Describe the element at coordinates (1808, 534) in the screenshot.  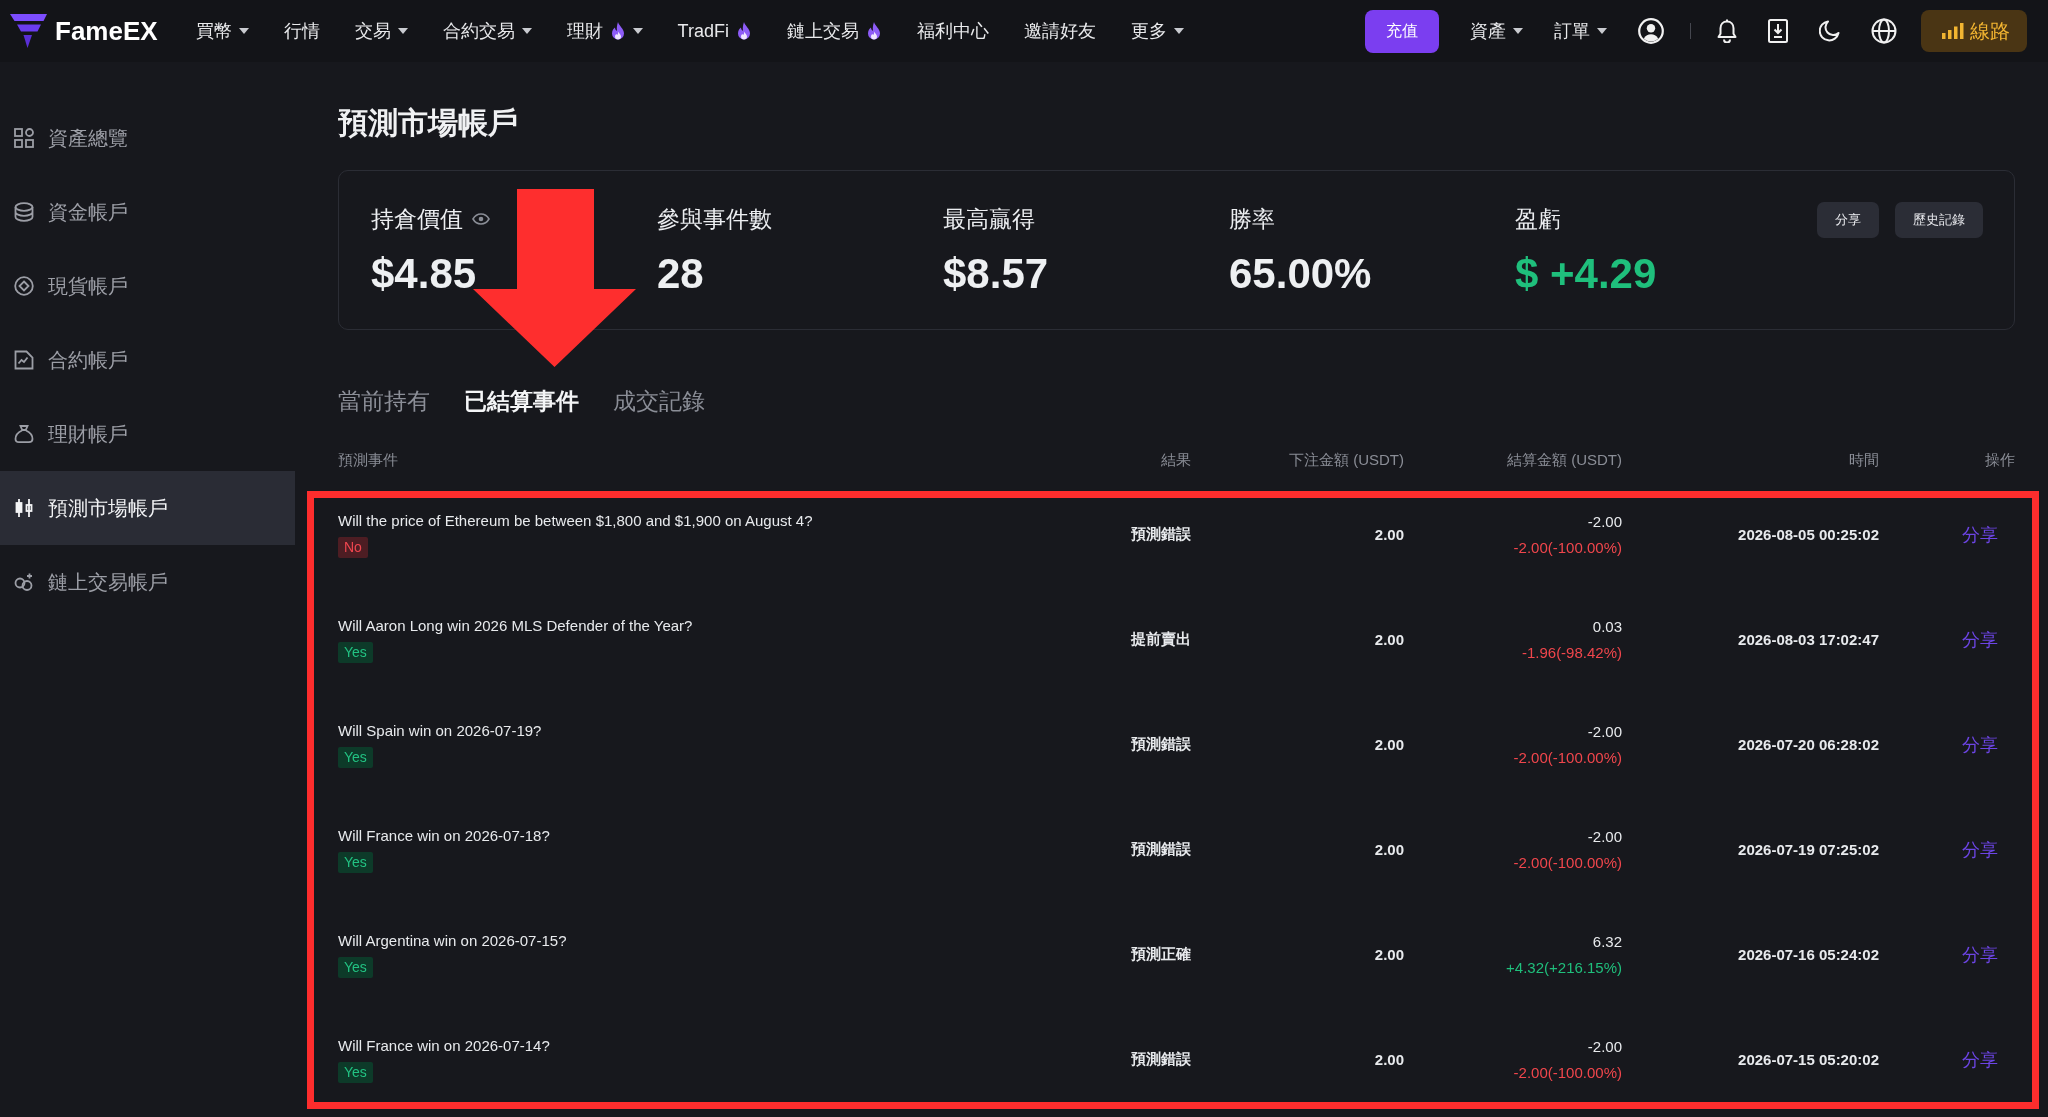
I see `settled-time: 2026-08-05 00:25:02` at that location.